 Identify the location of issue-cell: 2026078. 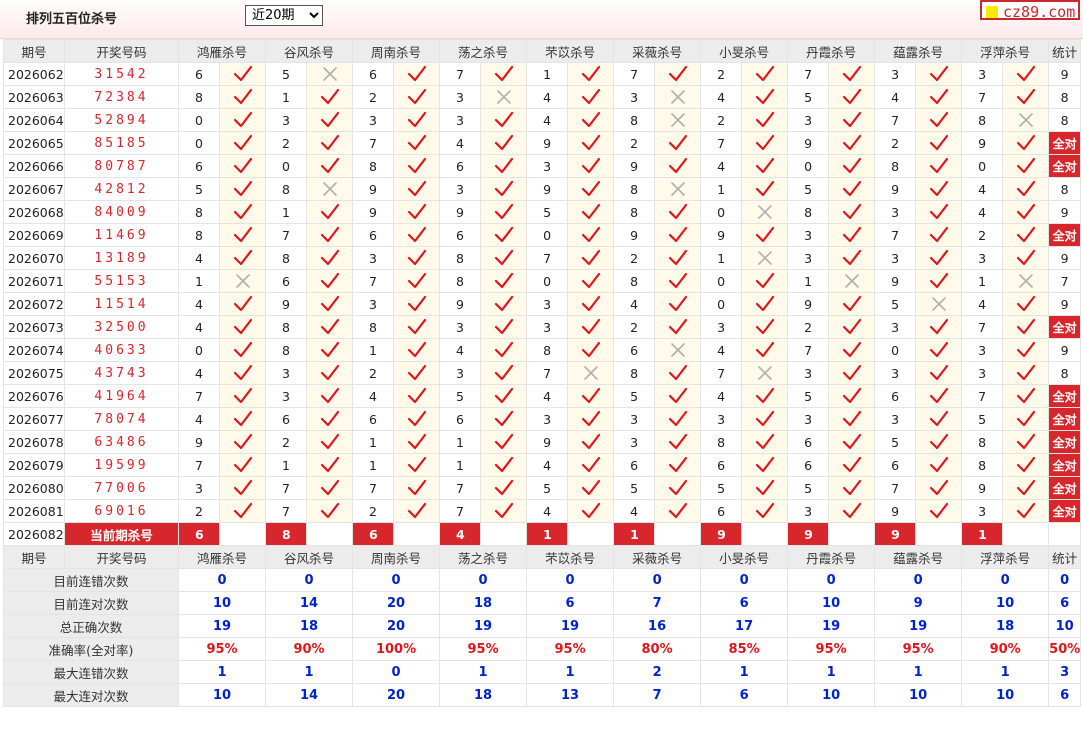
(34, 442).